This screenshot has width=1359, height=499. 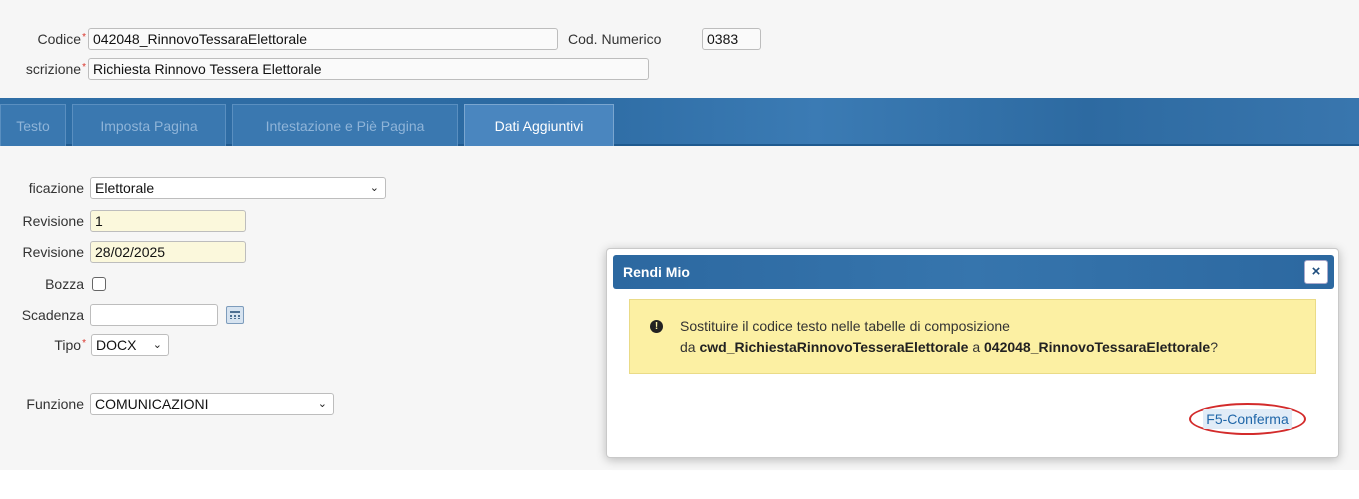 What do you see at coordinates (973, 272) in the screenshot?
I see `dialog-header: Rendi Mio ×` at bounding box center [973, 272].